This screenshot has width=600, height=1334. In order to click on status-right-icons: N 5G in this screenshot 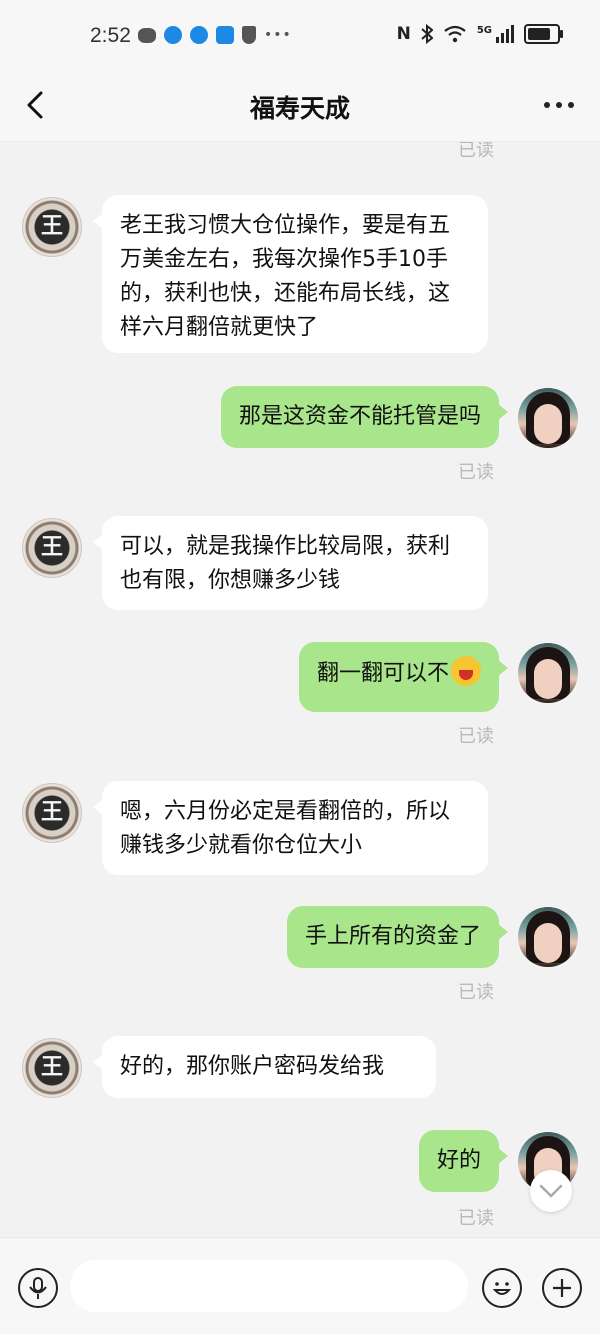, I will do `click(479, 34)`.